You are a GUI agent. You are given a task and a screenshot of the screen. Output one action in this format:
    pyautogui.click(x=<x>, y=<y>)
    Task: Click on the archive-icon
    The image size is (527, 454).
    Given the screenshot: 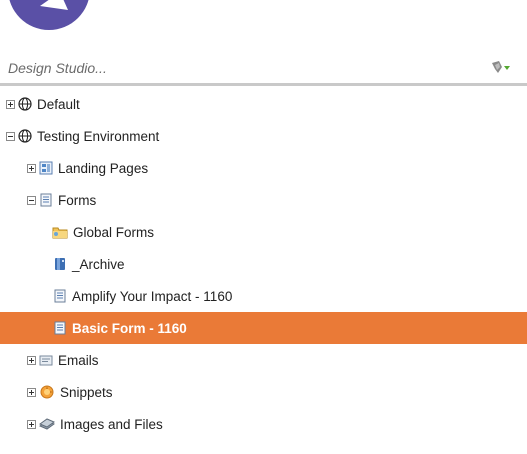 What is the action you would take?
    pyautogui.click(x=60, y=264)
    